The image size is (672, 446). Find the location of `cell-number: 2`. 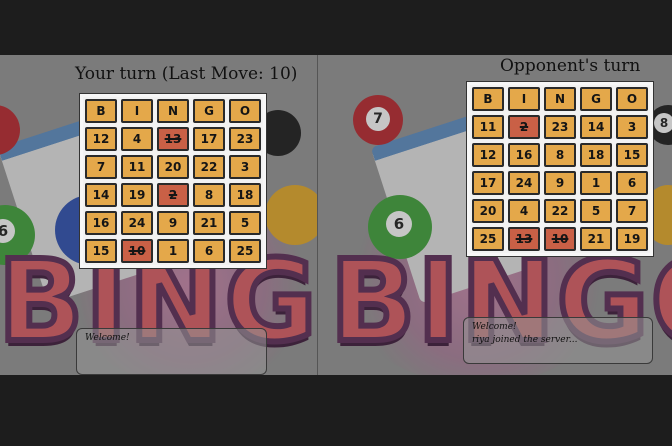

cell-number: 2 is located at coordinates (524, 127).